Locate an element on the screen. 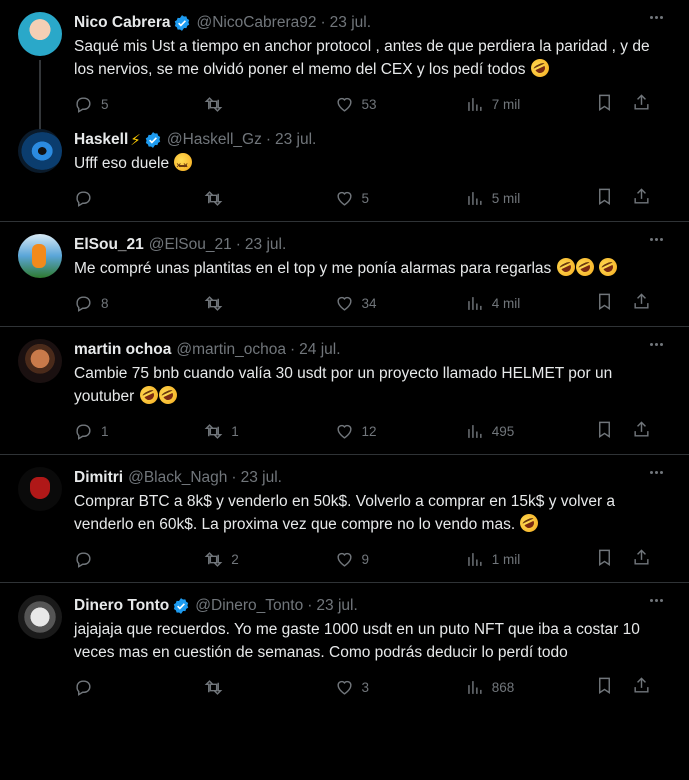 This screenshot has height=780, width=689. reply-count: 1 is located at coordinates (105, 431).